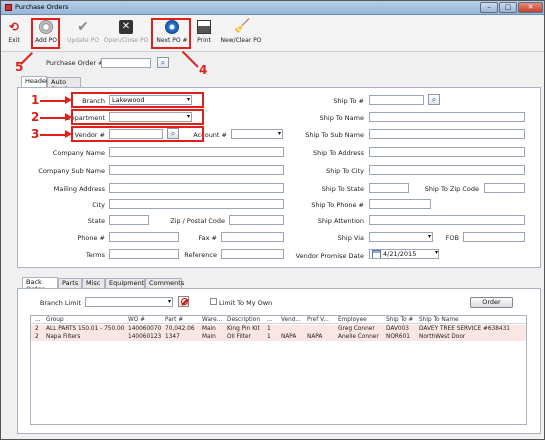 Image resolution: width=545 pixels, height=440 pixels. I want to click on column-header: Group, so click(86, 320).